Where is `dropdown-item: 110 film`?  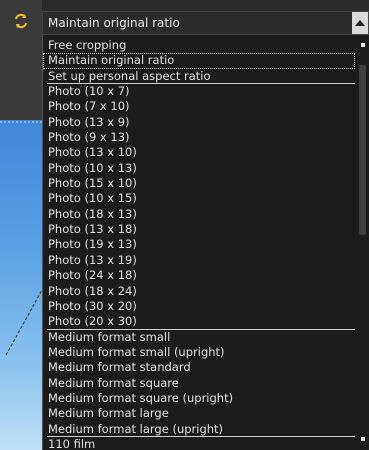 dropdown-item: 110 film is located at coordinates (199, 443).